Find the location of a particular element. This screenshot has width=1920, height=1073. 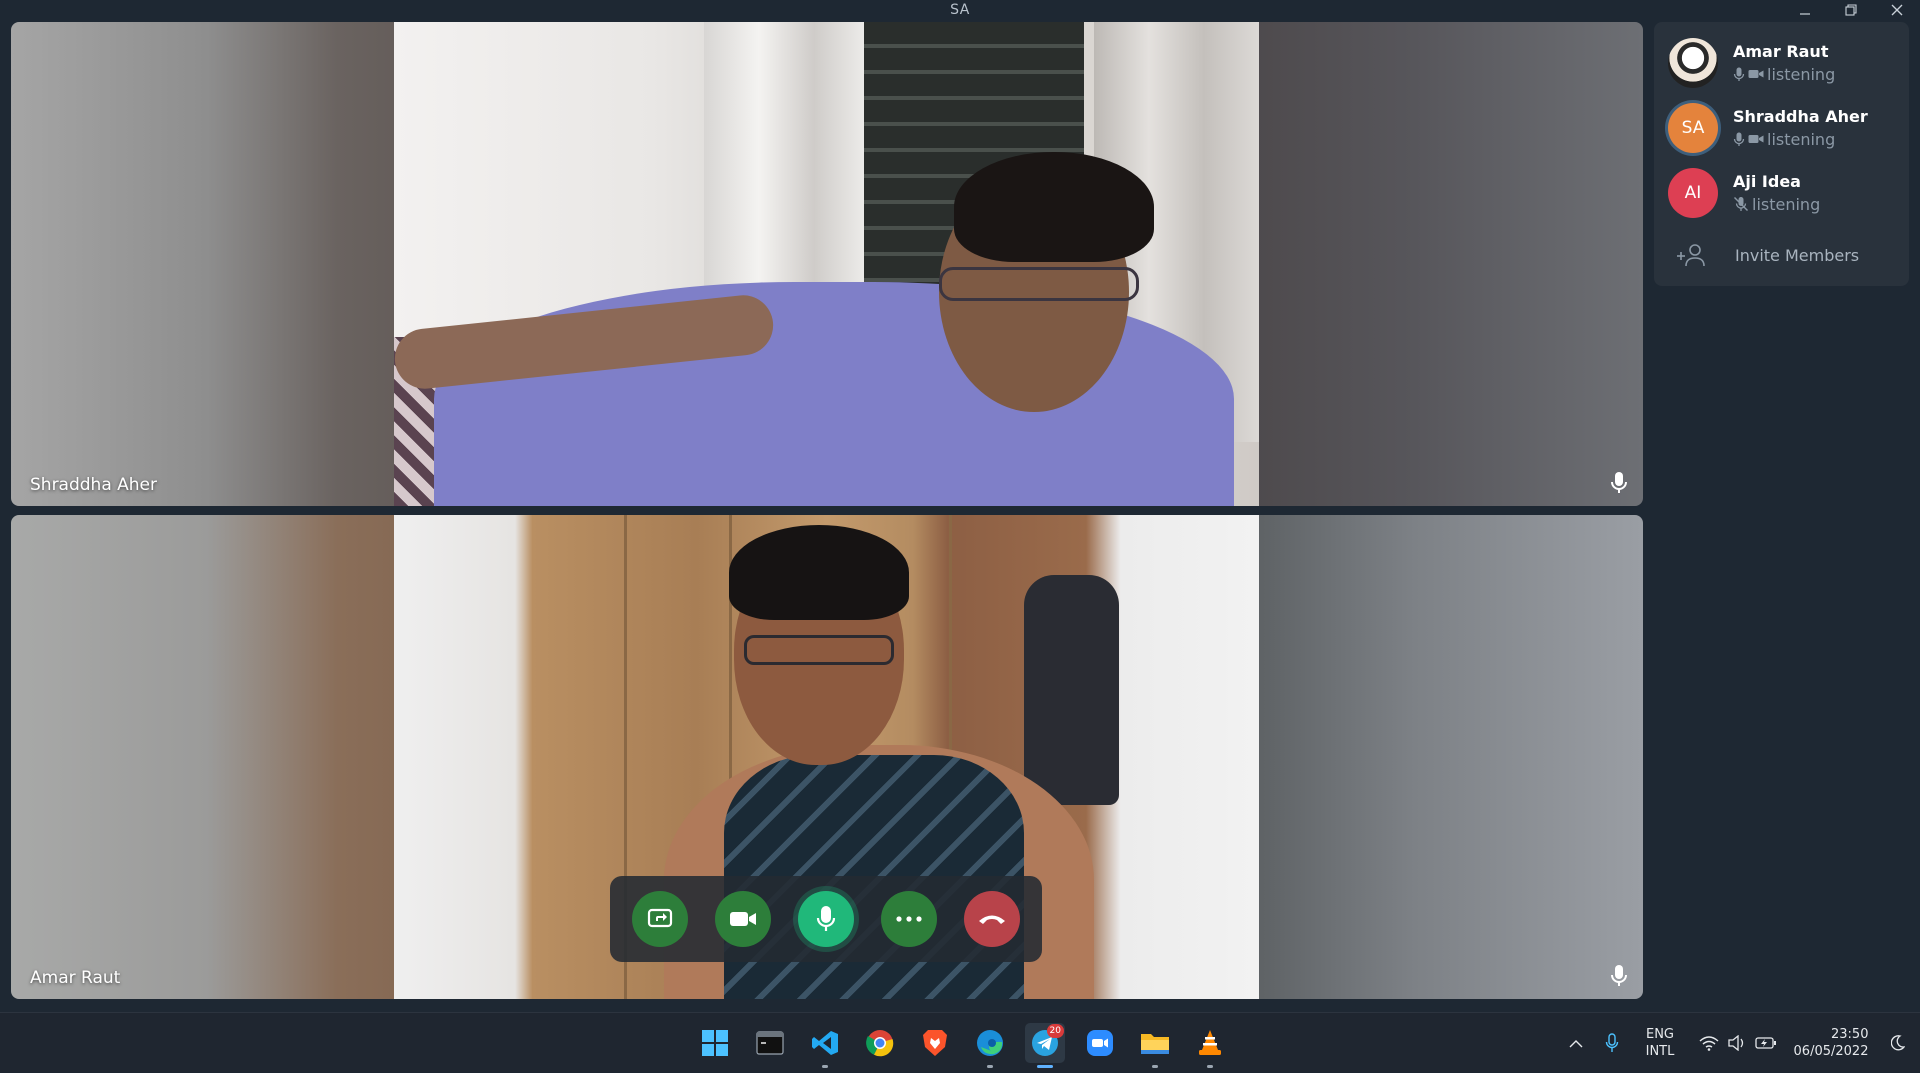

language-indicator: ENG INTL is located at coordinates (1660, 1043).